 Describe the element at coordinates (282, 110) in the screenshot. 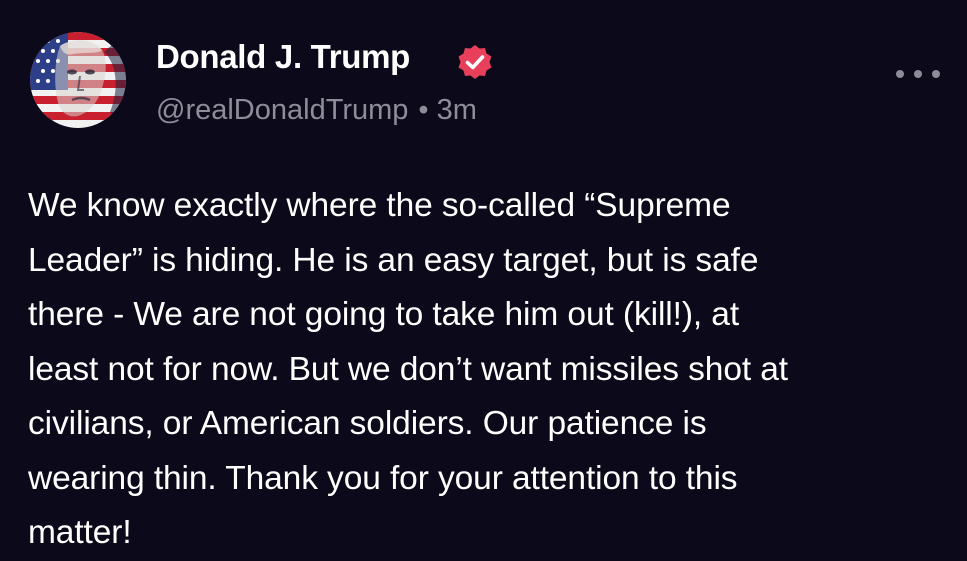

I see `author-handle: @realDonaldTrump` at that location.